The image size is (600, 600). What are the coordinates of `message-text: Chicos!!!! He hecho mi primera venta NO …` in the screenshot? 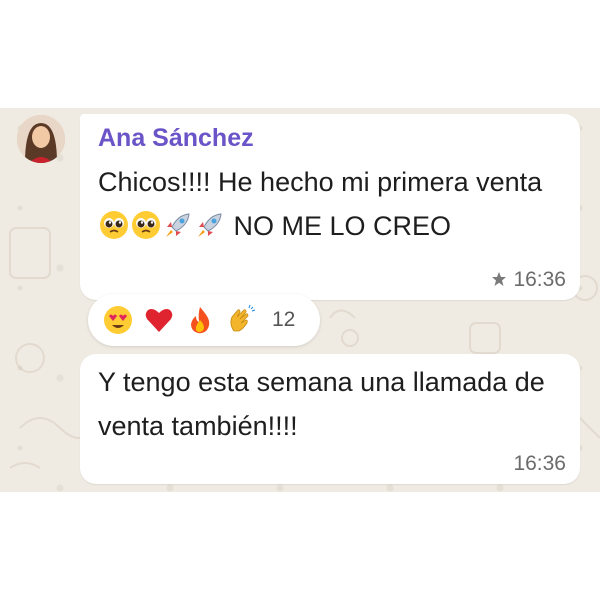 It's located at (333, 204).